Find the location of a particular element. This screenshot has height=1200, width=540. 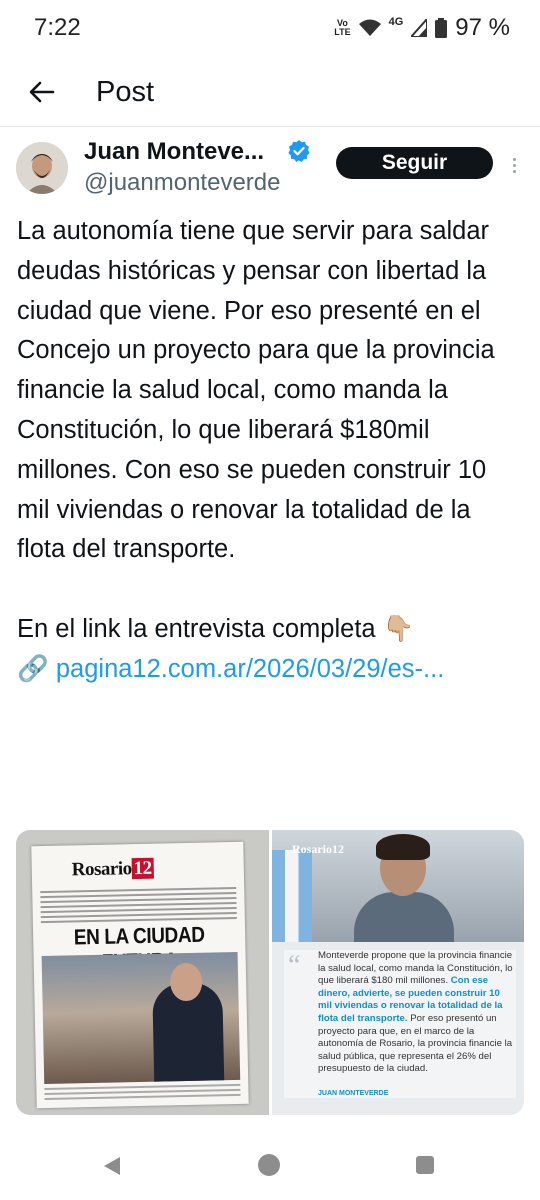

network-type: 4G is located at coordinates (396, 22).